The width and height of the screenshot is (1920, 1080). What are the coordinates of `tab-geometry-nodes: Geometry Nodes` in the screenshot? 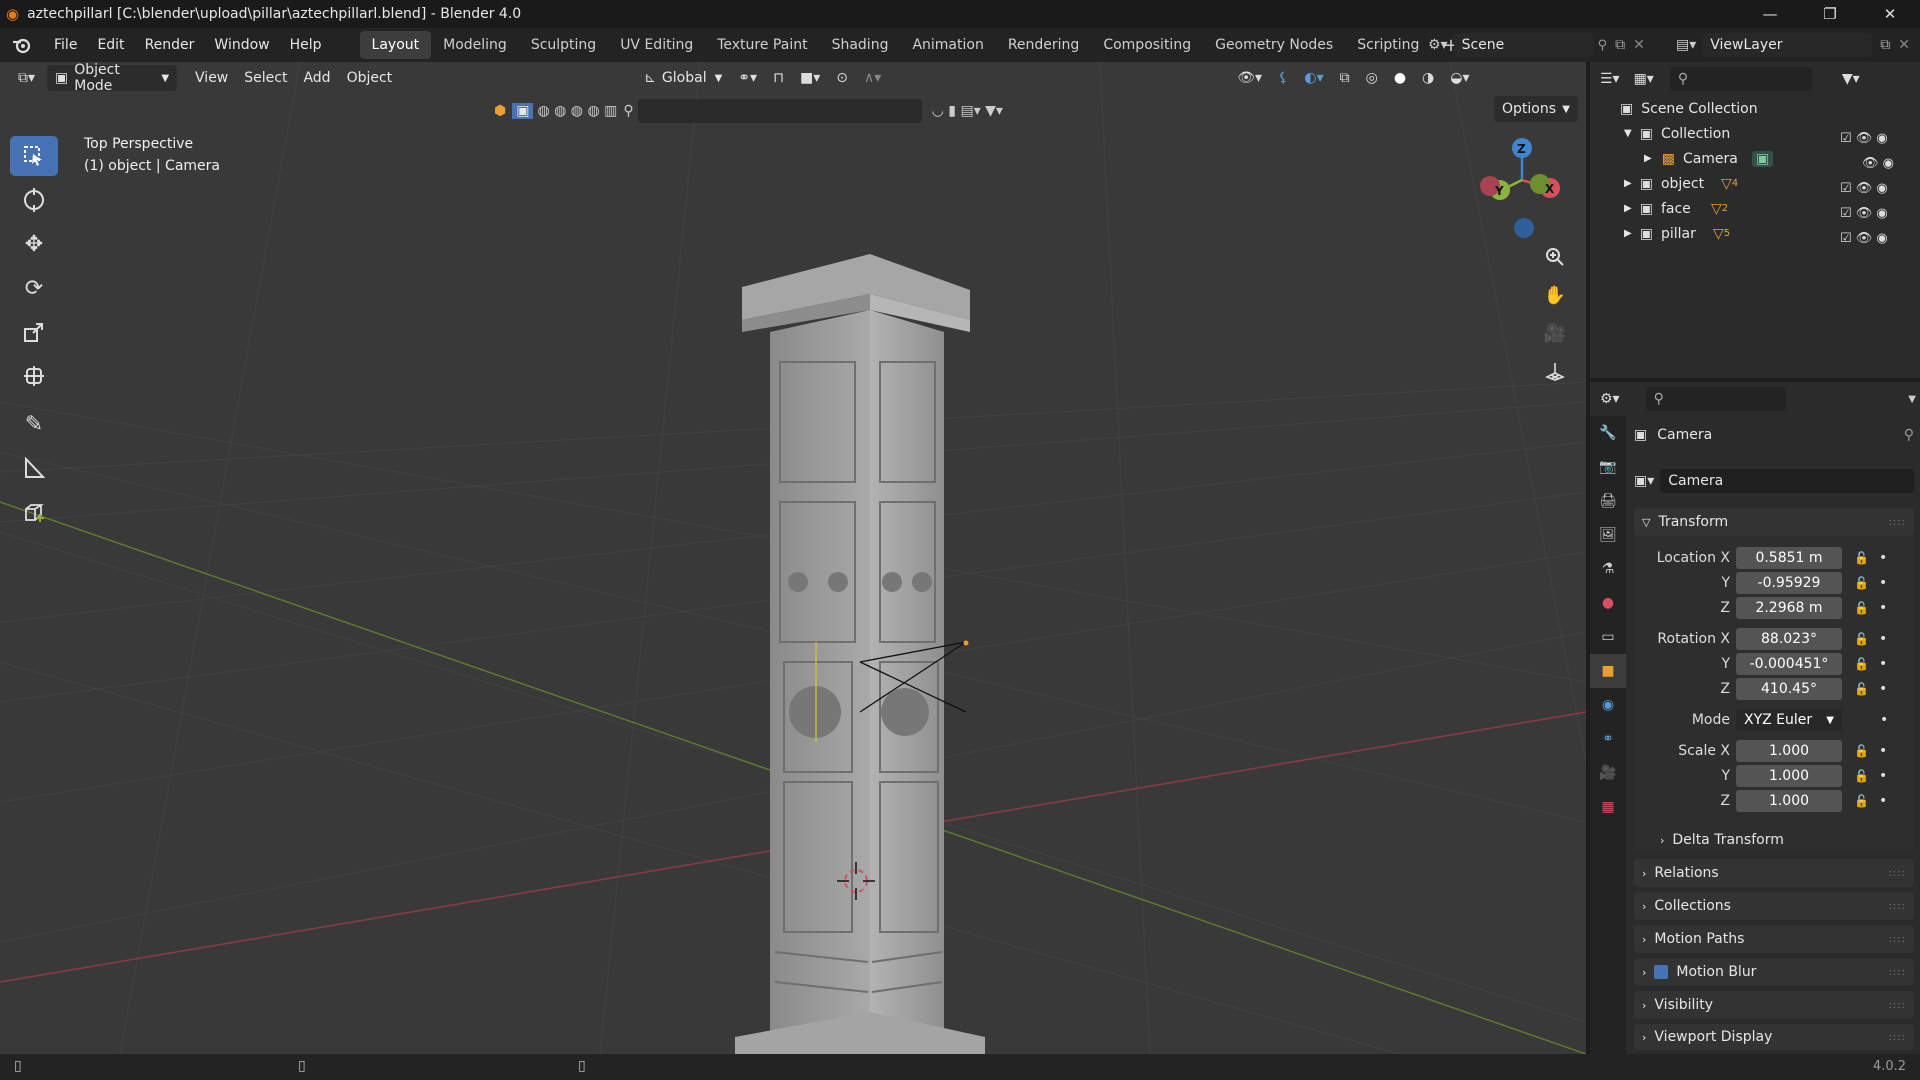 It's located at (1274, 45).